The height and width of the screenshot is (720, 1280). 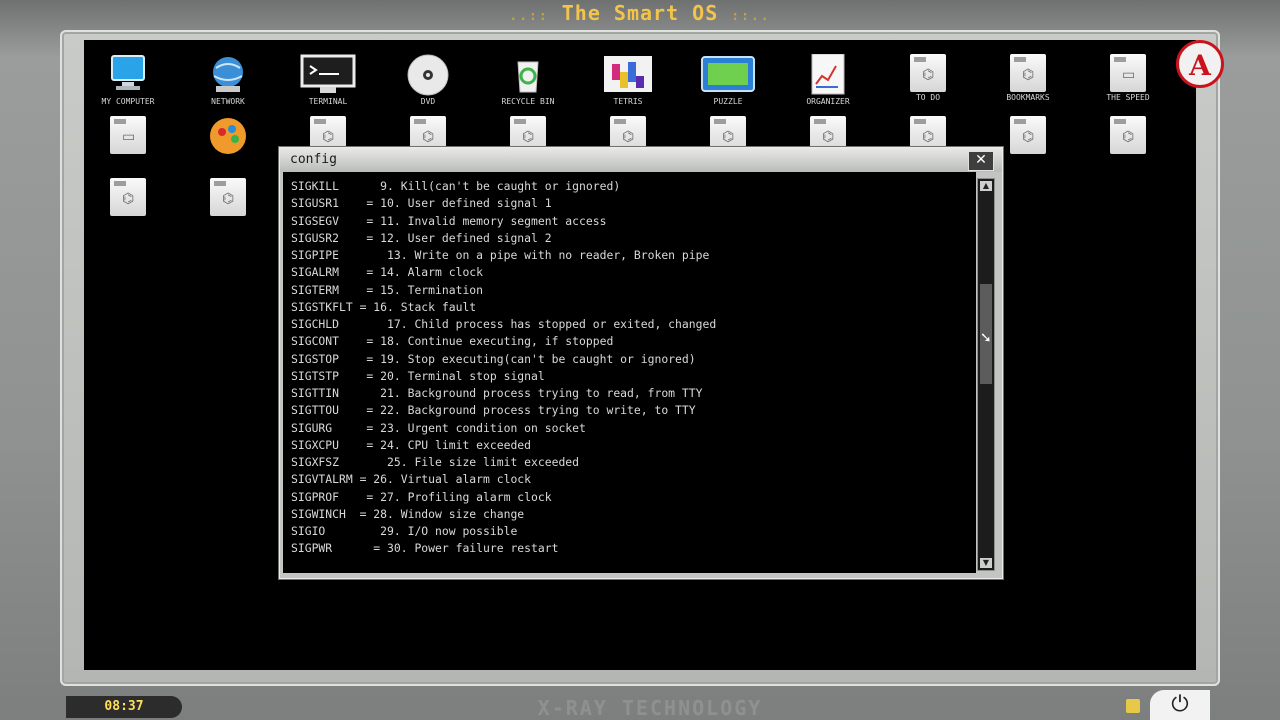 I want to click on tetris-icon, so click(x=628, y=74).